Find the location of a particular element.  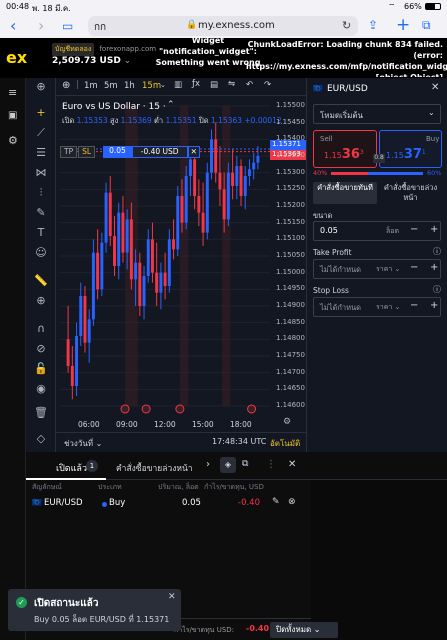

close-positions-panel-icon: ✕ is located at coordinates (292, 464).